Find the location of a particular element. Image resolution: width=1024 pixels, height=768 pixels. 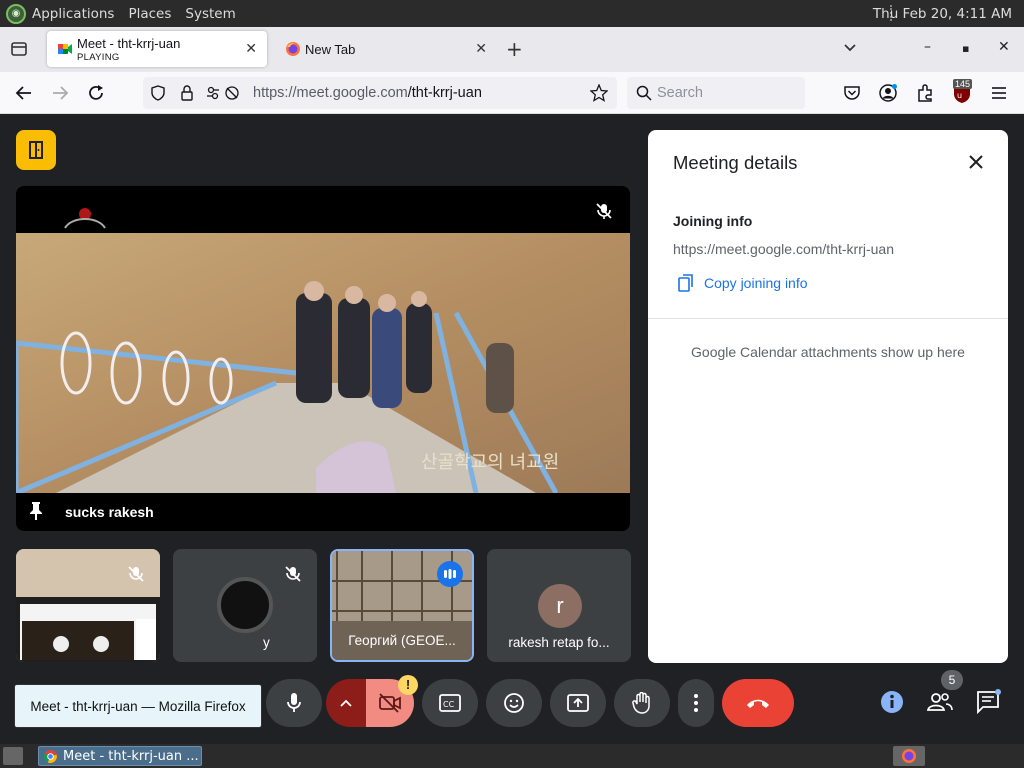

camera-options-button is located at coordinates (346, 703).